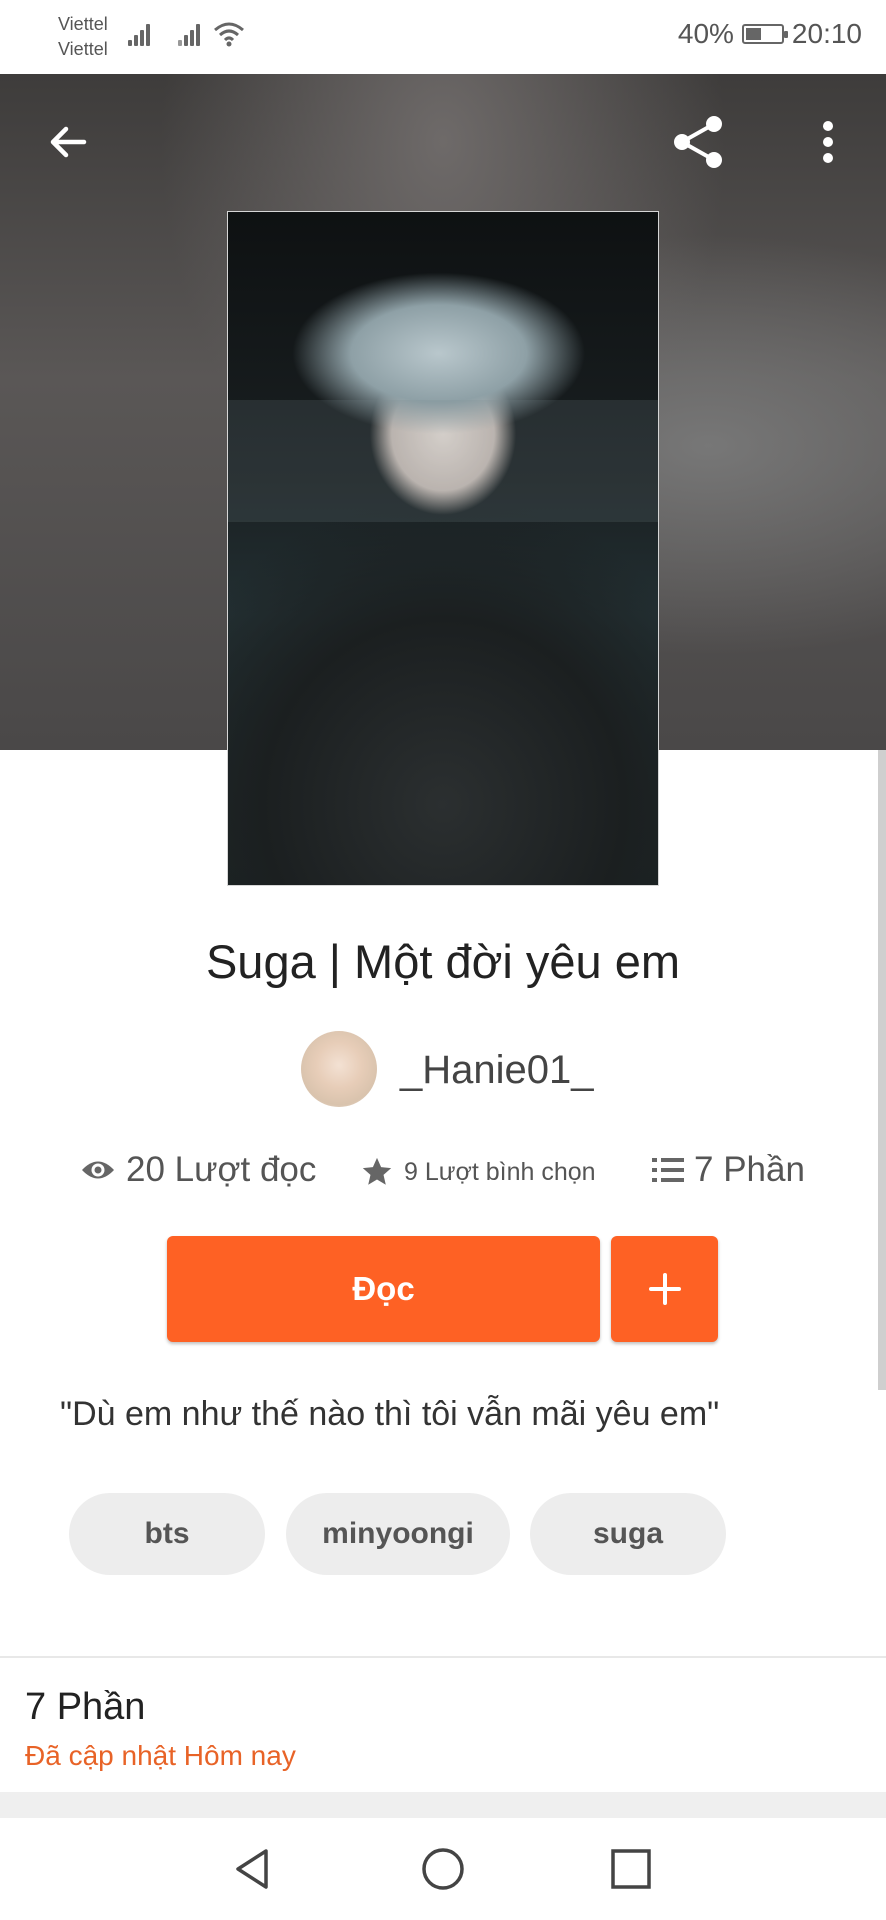  What do you see at coordinates (141, 34) in the screenshot?
I see `signal-1-icon` at bounding box center [141, 34].